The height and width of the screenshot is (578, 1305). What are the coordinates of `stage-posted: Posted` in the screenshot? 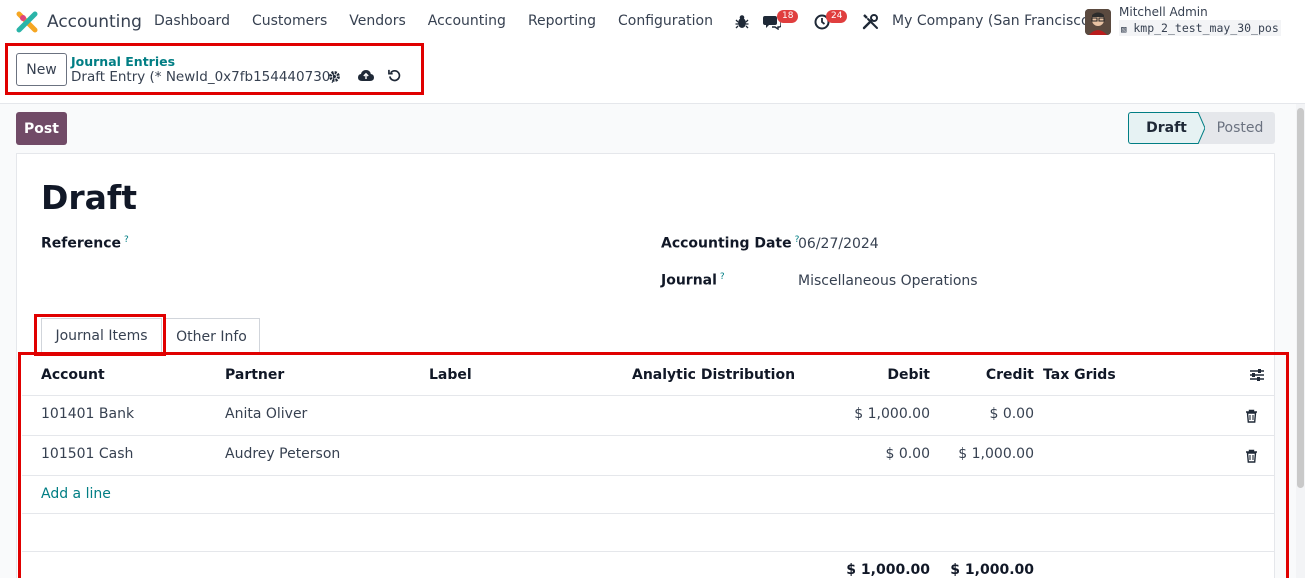 It's located at (1235, 128).